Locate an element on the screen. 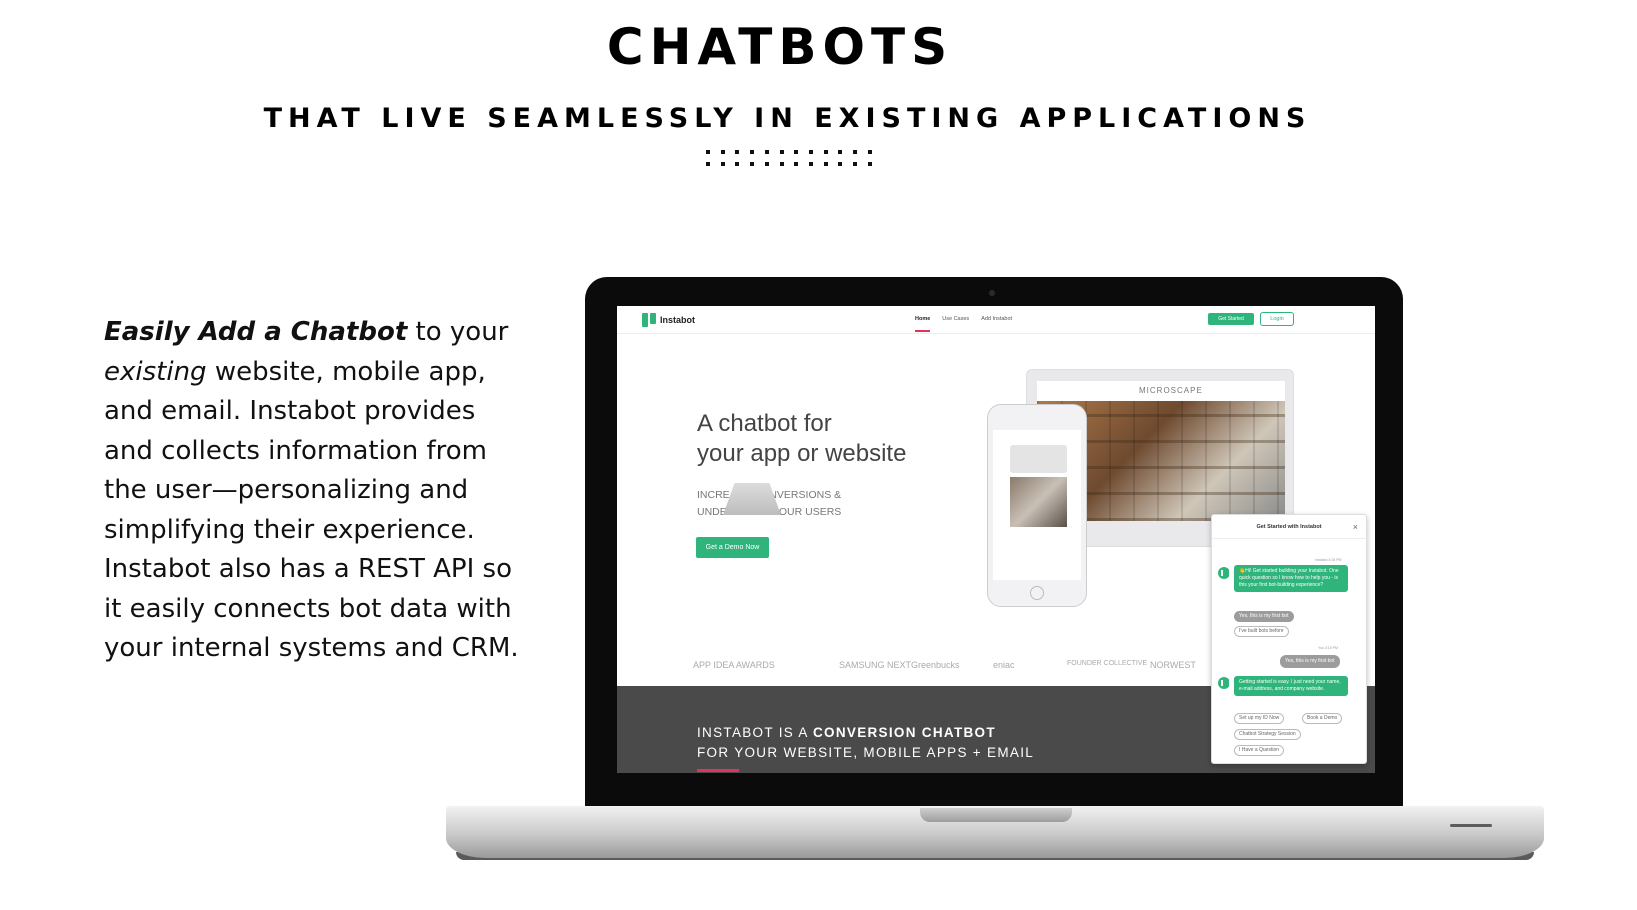 The image size is (1637, 910). home-button-icon is located at coordinates (1037, 593).